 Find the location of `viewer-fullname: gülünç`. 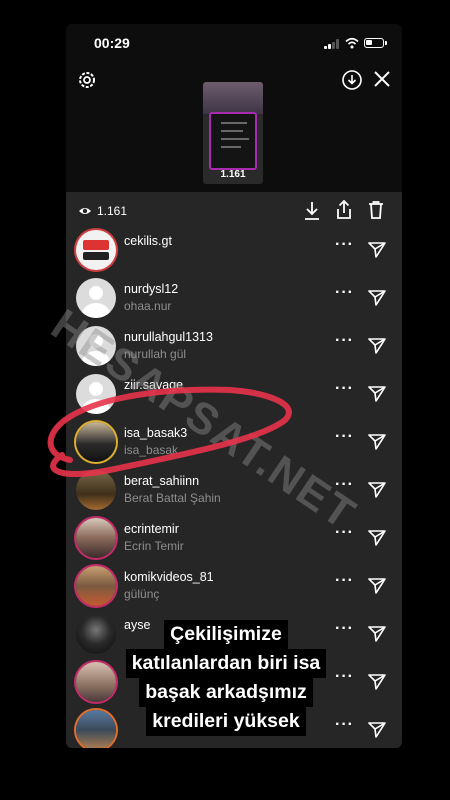

viewer-fullname: gülünç is located at coordinates (142, 594).